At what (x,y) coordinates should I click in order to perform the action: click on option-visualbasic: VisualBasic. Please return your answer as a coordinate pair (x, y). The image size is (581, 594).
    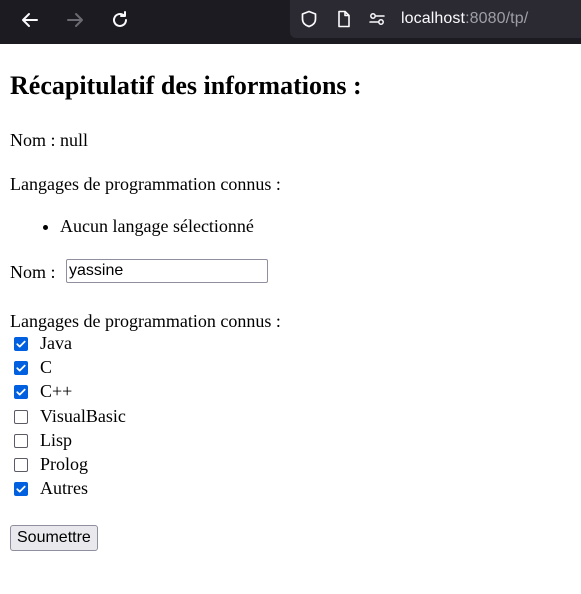
    Looking at the image, I should click on (70, 416).